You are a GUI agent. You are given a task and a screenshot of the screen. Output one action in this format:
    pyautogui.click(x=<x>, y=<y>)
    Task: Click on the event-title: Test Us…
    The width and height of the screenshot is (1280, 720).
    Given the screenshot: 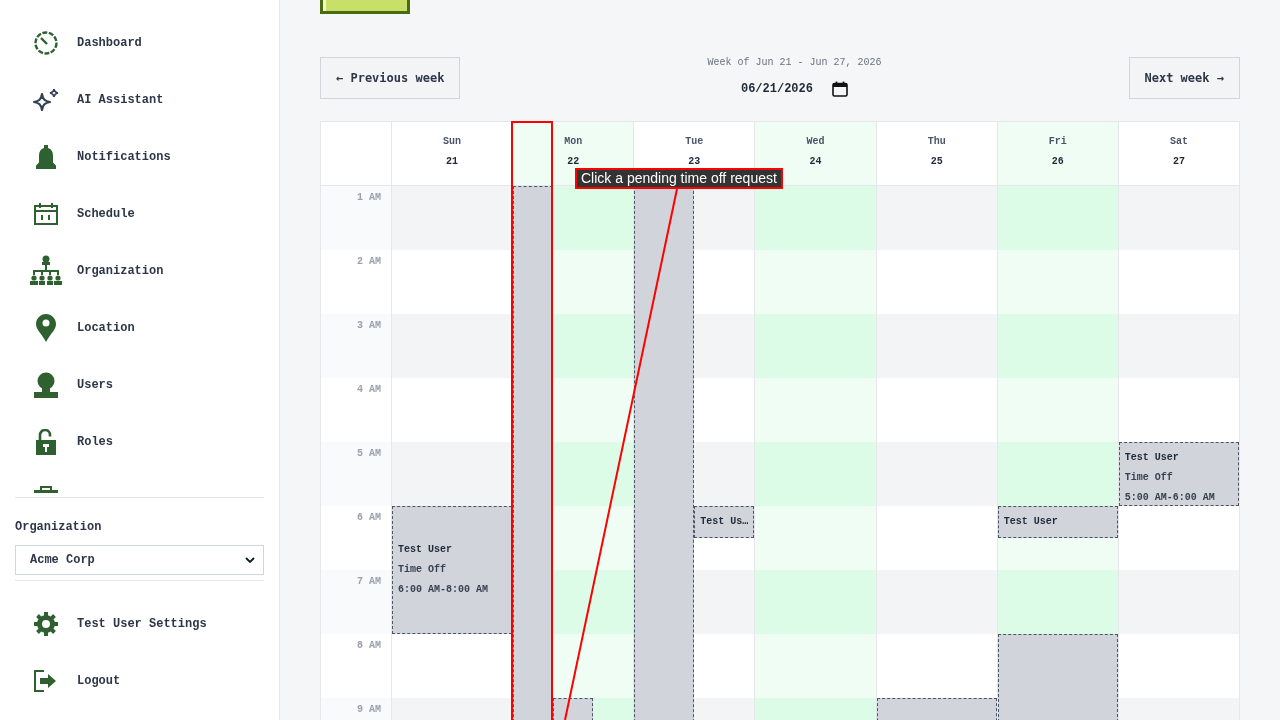 What is the action you would take?
    pyautogui.click(x=724, y=522)
    